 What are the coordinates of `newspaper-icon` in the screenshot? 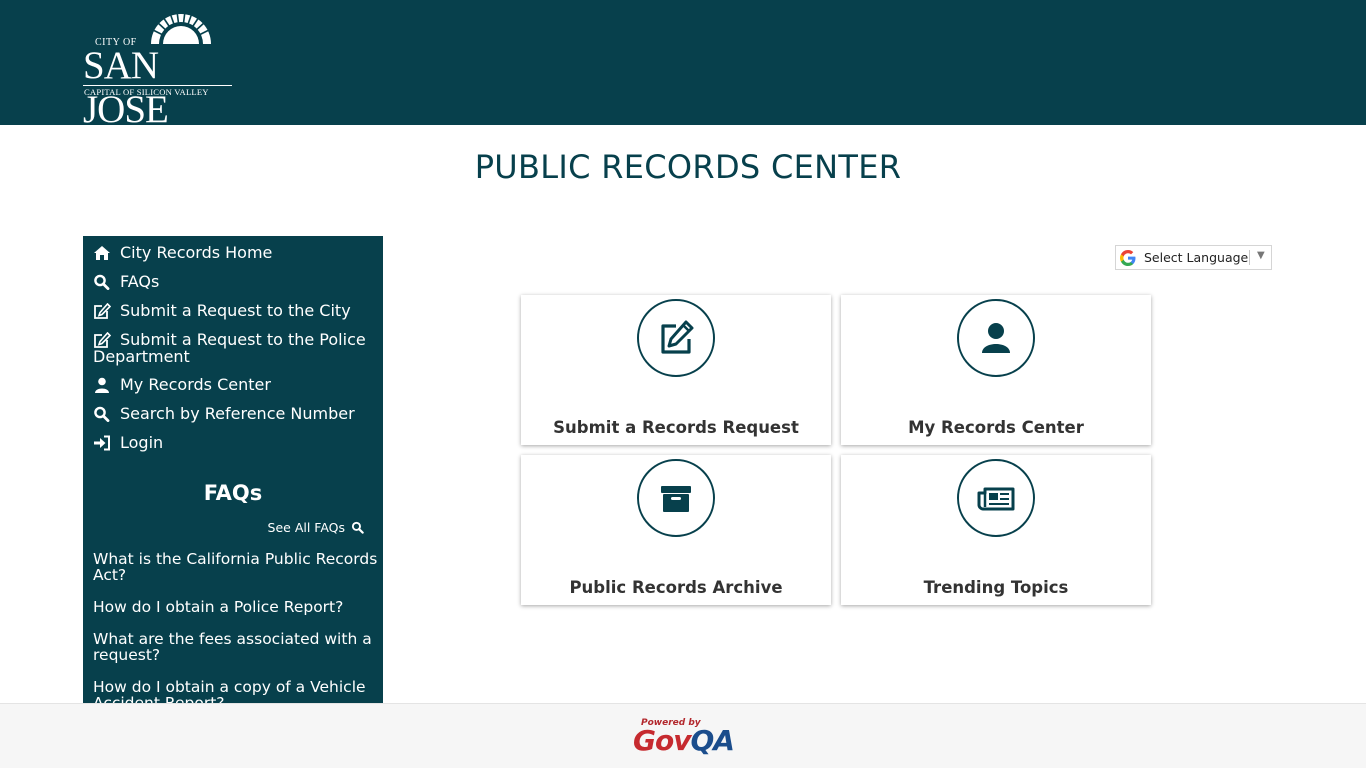 It's located at (996, 499).